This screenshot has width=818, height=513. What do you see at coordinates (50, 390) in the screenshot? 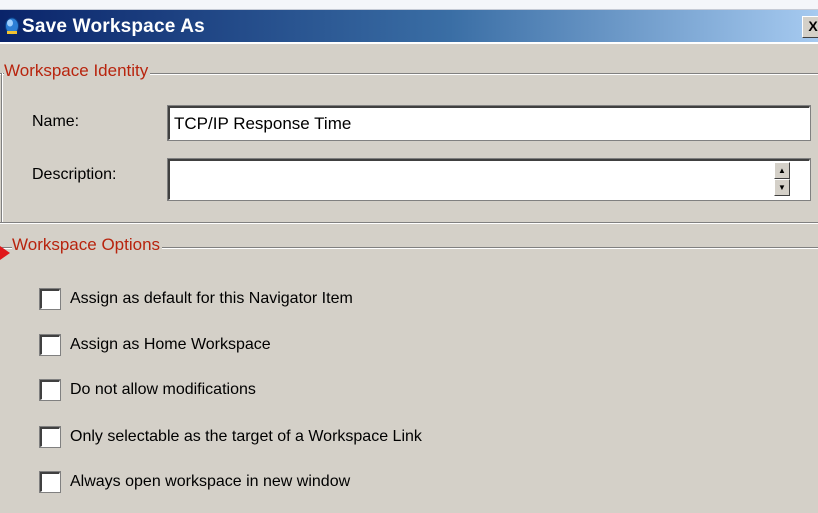
I see `no-modifications-checkbox` at bounding box center [50, 390].